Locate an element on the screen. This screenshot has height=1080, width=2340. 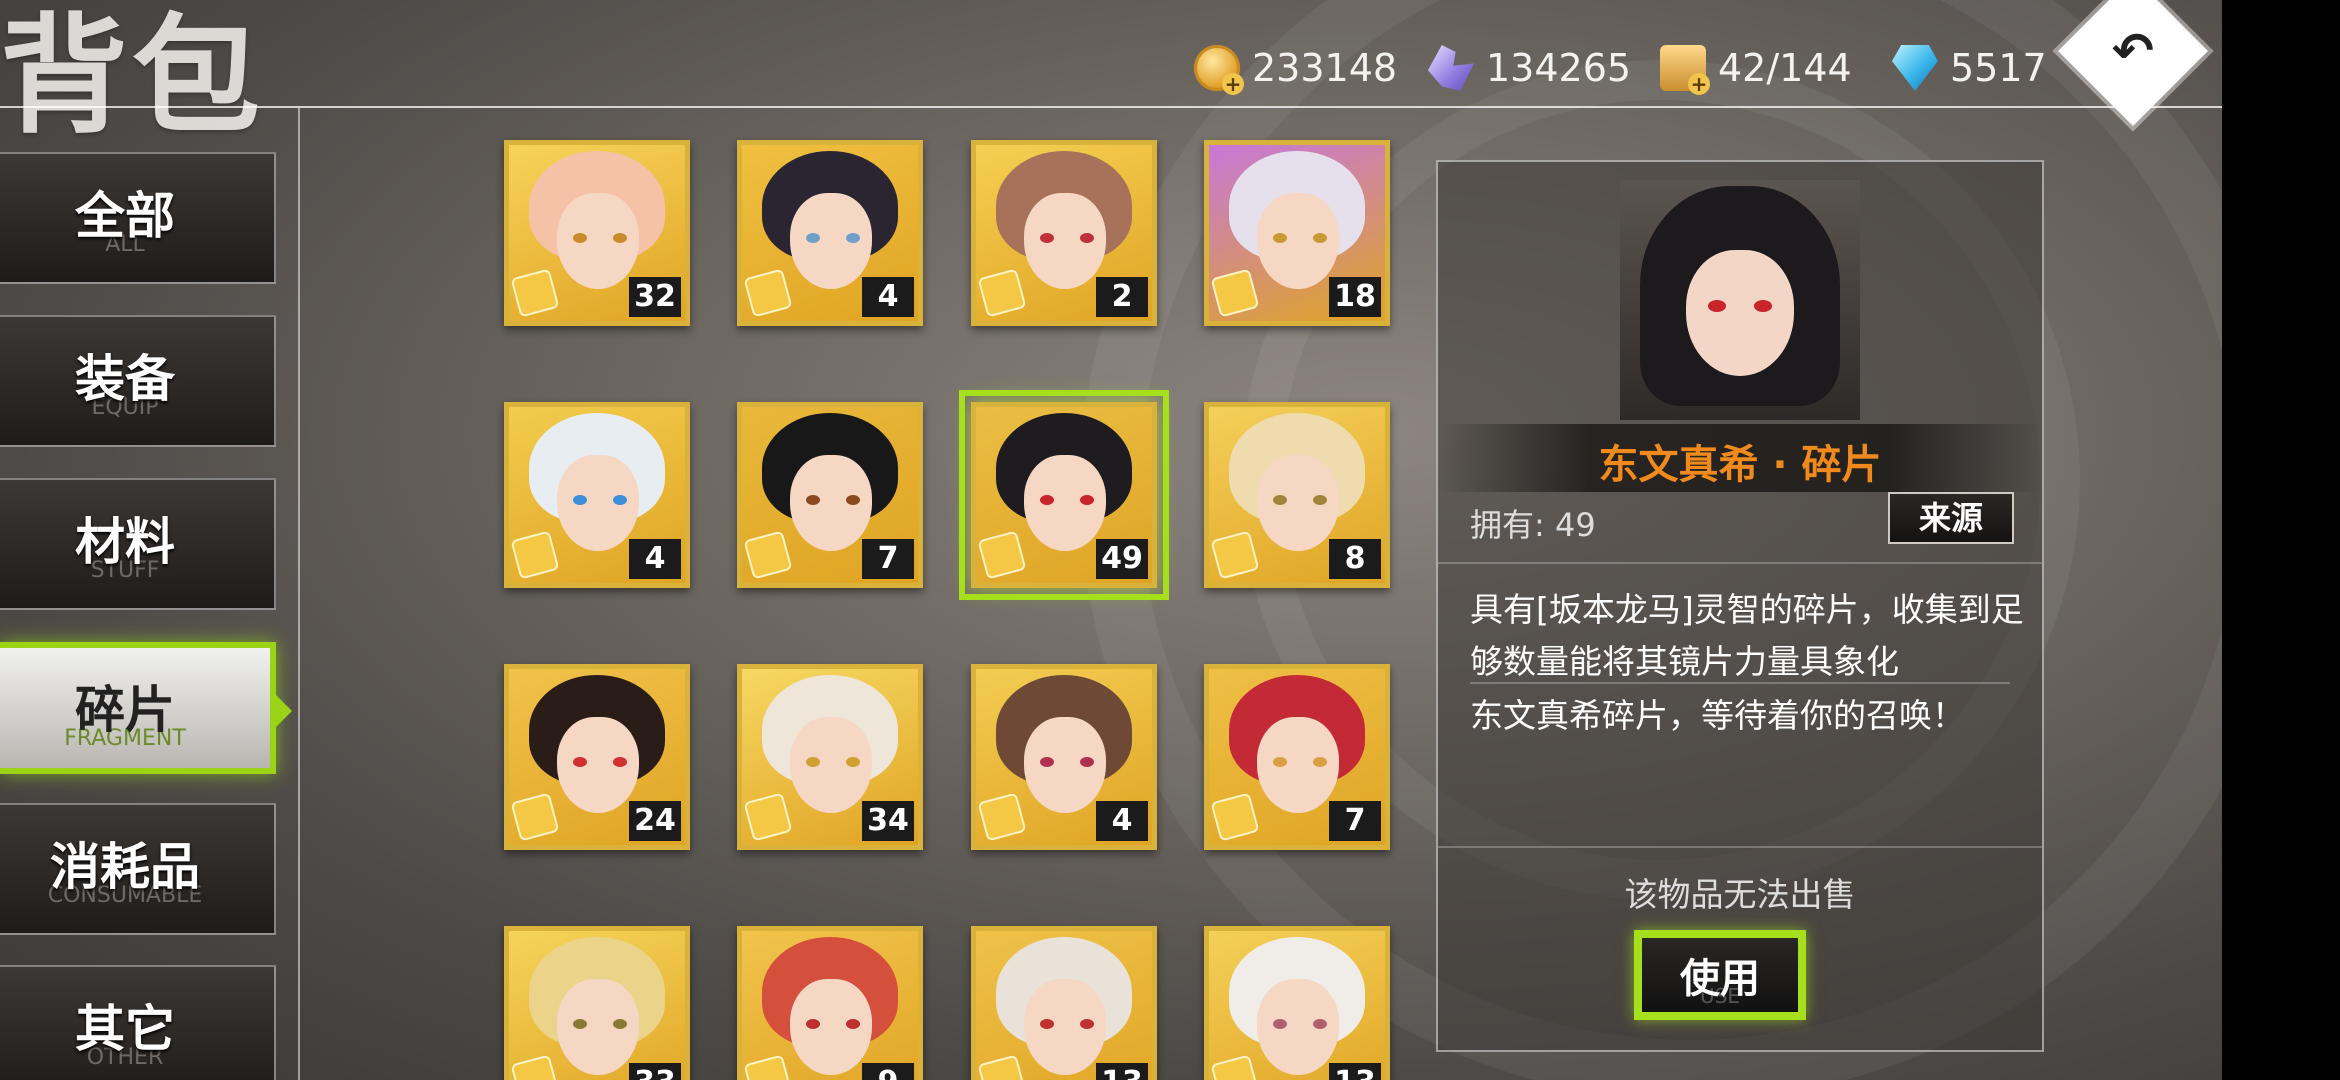
use-button: 使用 USE is located at coordinates (1720, 975).